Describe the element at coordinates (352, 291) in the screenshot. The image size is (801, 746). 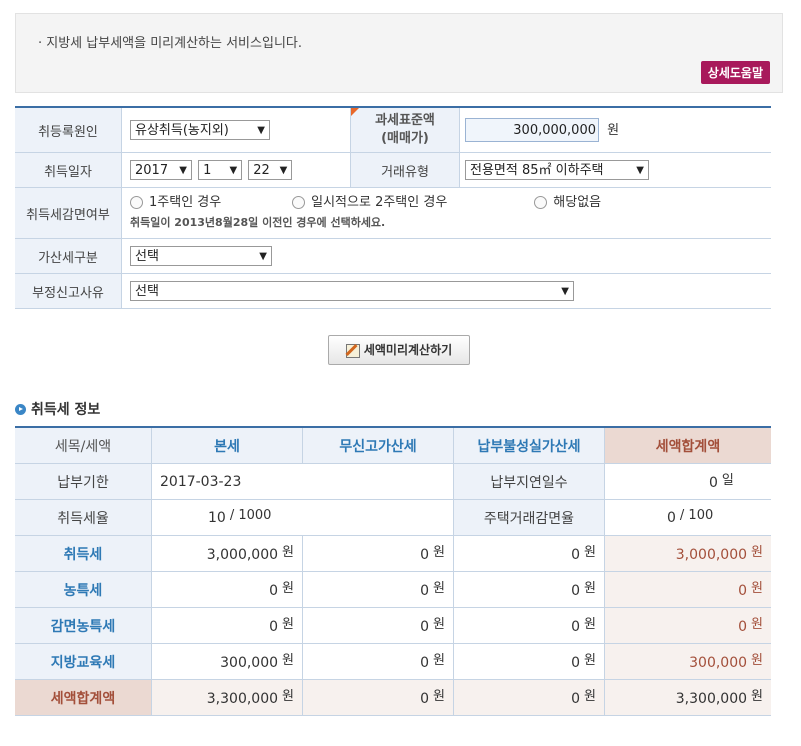
I see `improper-select: 선택 ▼` at that location.